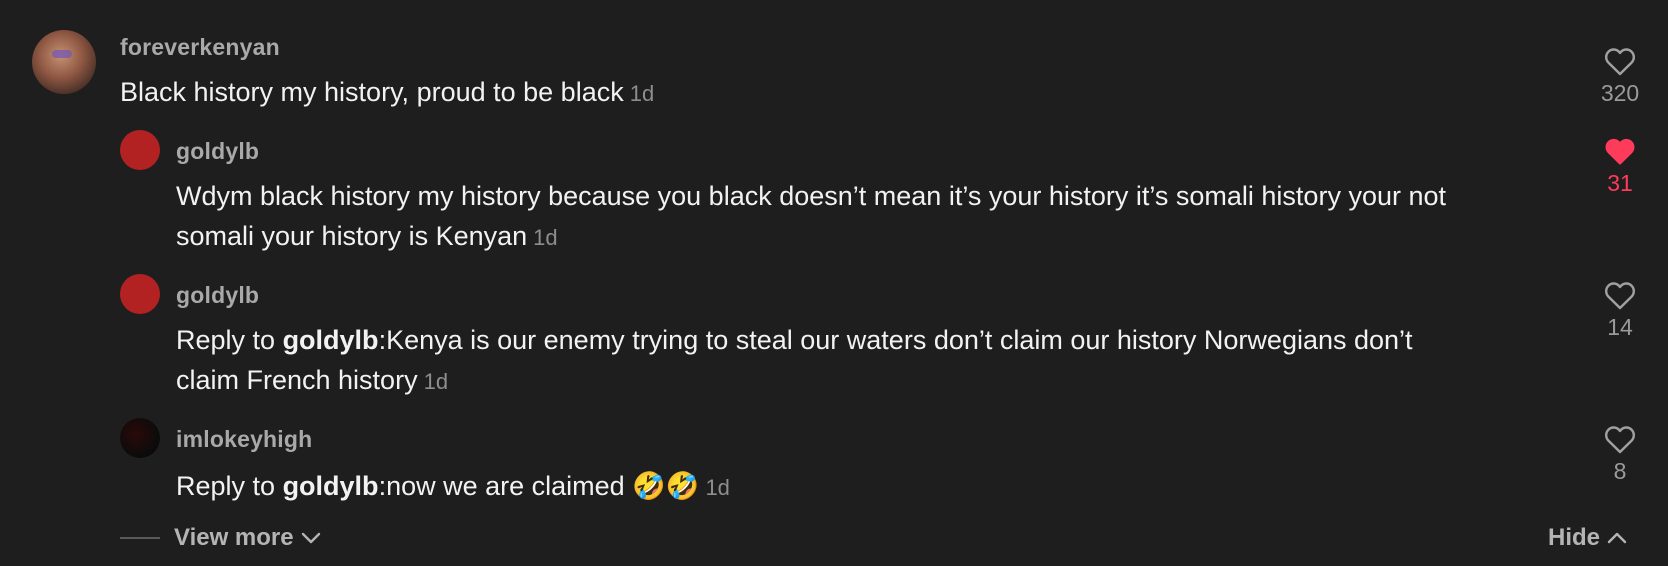  What do you see at coordinates (310, 538) in the screenshot?
I see `chevron-down-icon` at bounding box center [310, 538].